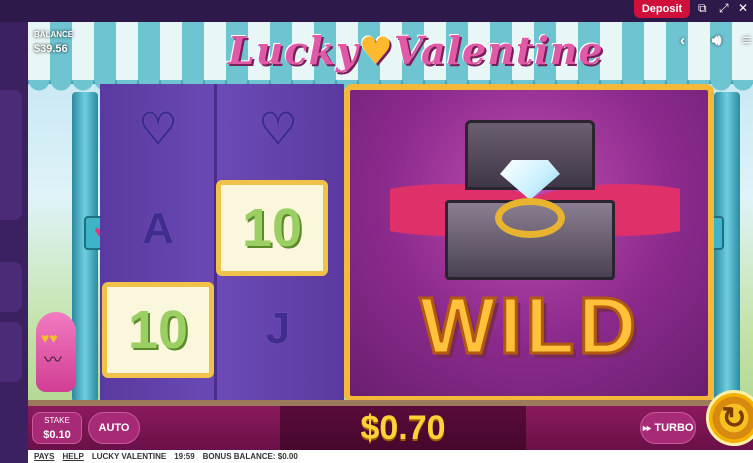 This screenshot has height=463, width=753. I want to click on win-amount: $0.70, so click(403, 428).